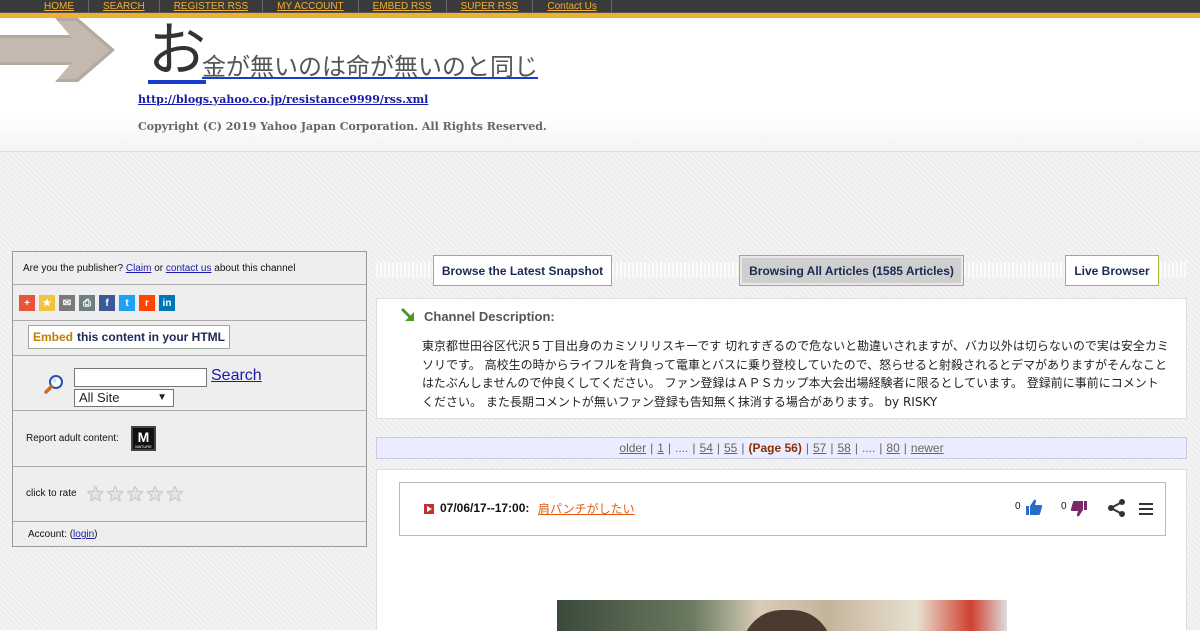 This screenshot has width=1200, height=631. What do you see at coordinates (27, 303) in the screenshot?
I see `add-share-icon: +` at bounding box center [27, 303].